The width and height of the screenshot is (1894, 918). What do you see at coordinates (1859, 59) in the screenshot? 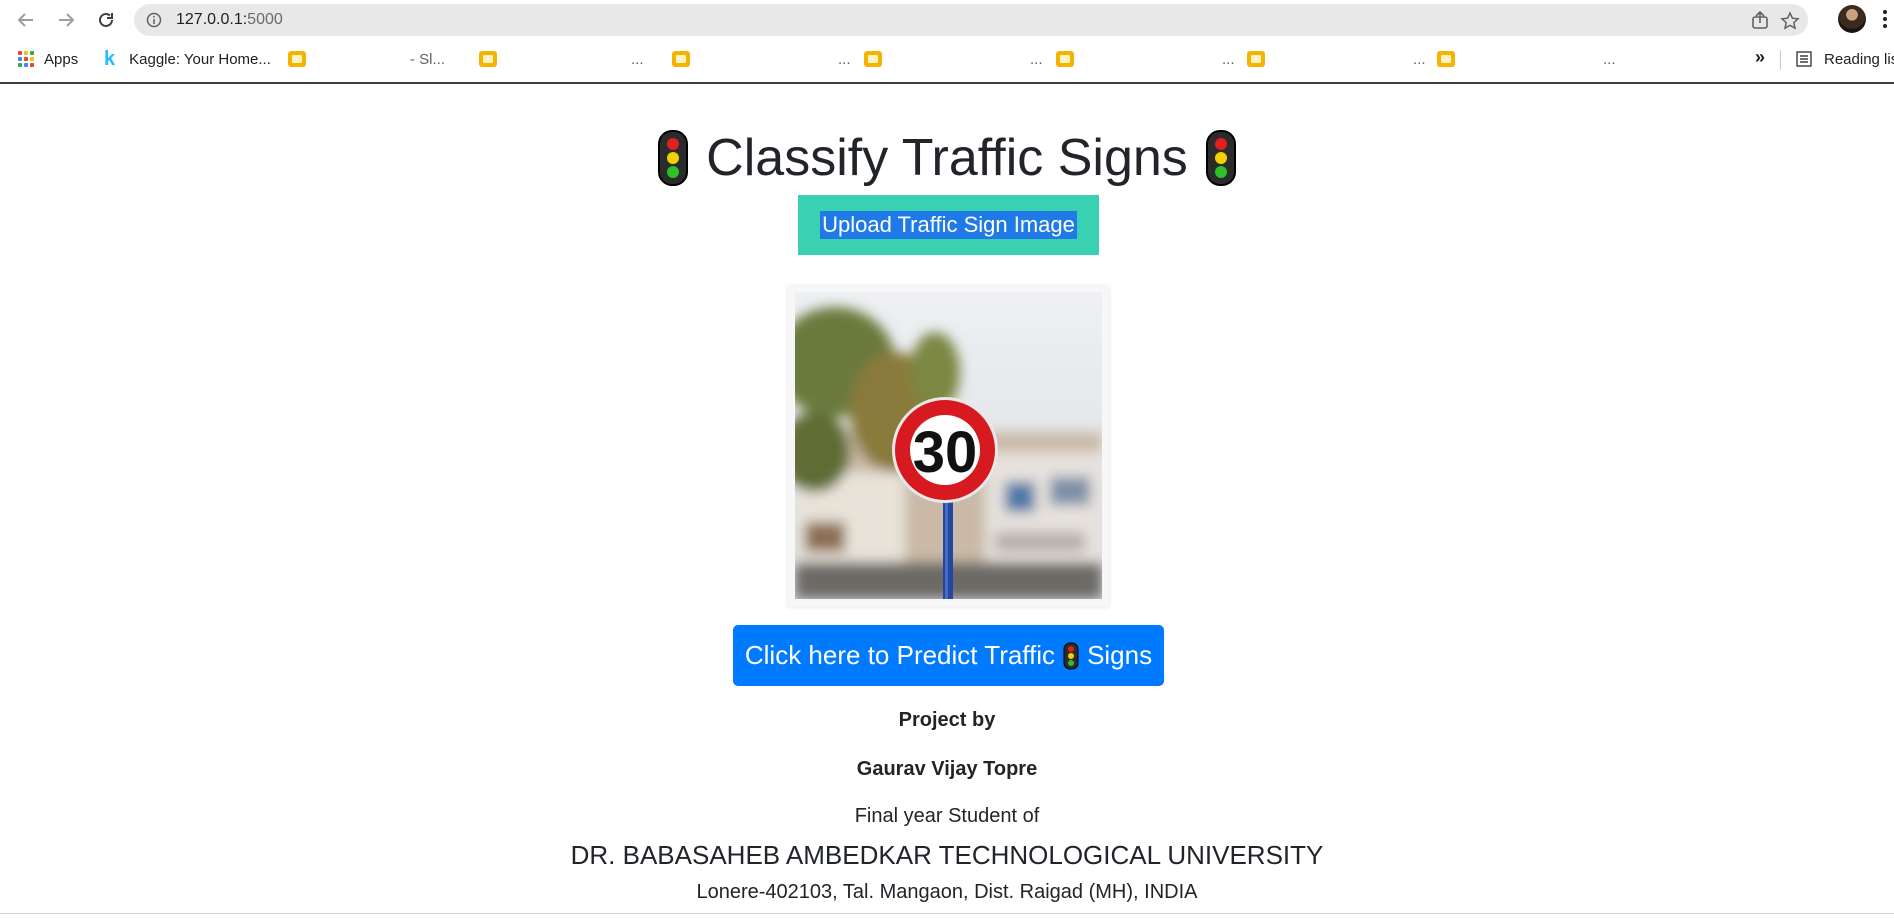
I see `reading-list-label: Reading list` at bounding box center [1859, 59].